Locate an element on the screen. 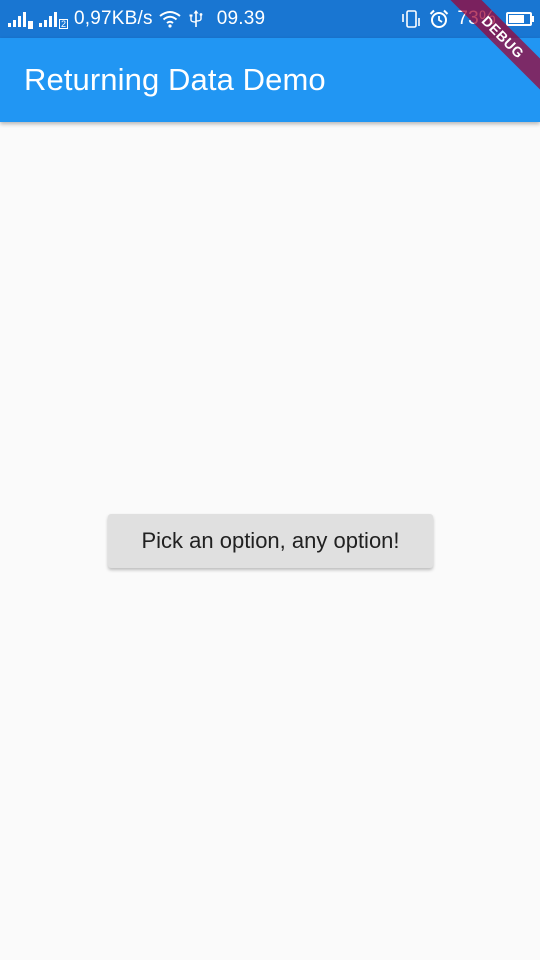 Image resolution: width=540 pixels, height=960 pixels. usb-icon is located at coordinates (196, 19).